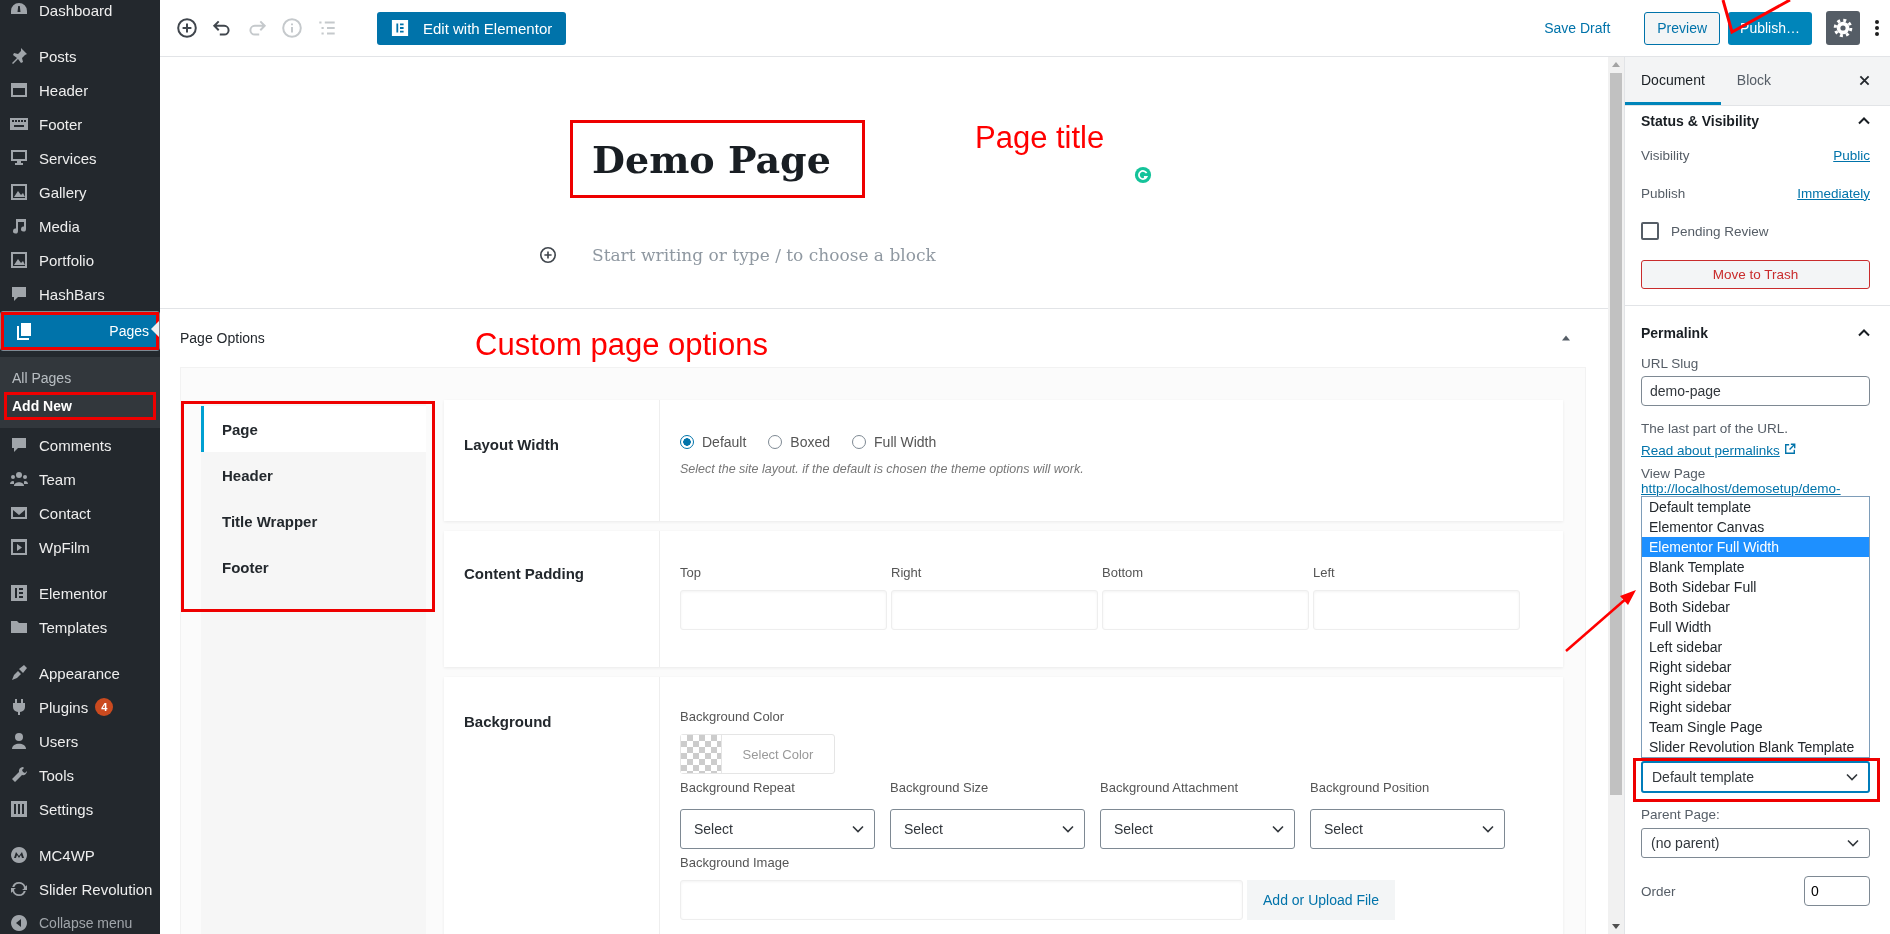 This screenshot has height=934, width=1890. I want to click on options-tab: Title Wrapper, so click(313, 521).